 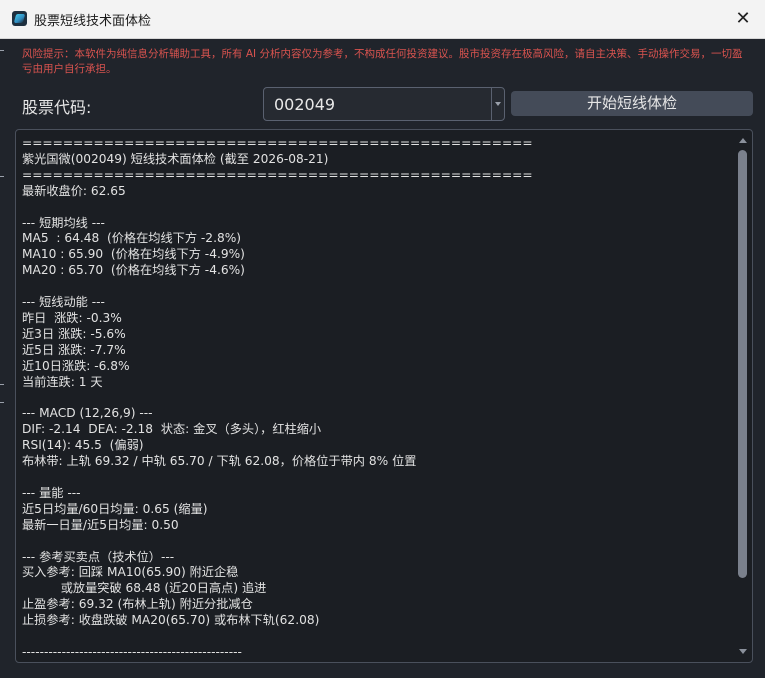 I want to click on stock-code-combobox: 002049, so click(x=384, y=104).